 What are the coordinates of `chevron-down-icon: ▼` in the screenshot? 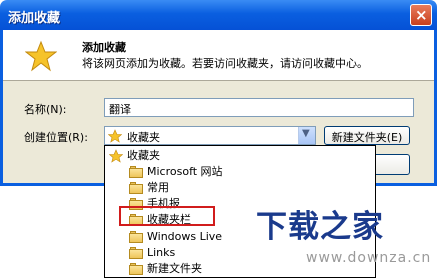 It's located at (306, 133).